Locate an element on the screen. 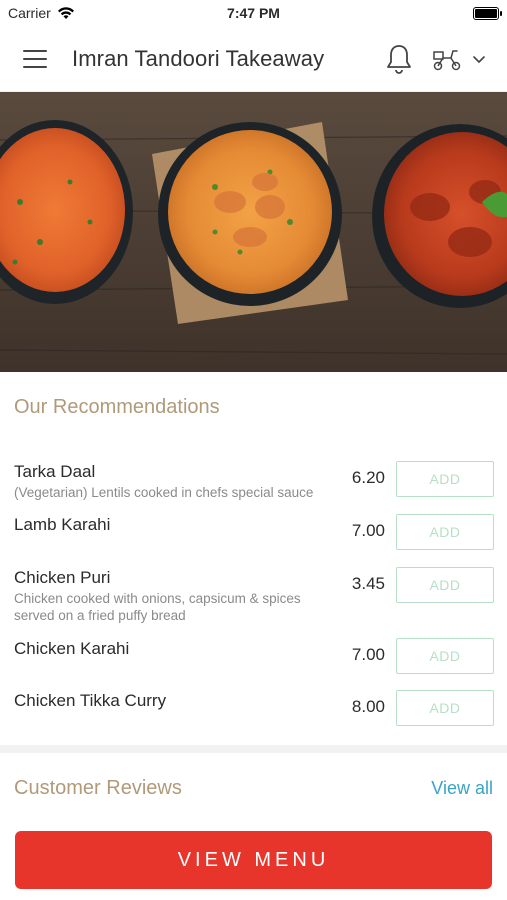 The image size is (507, 900). delivery-scooter-icon is located at coordinates (447, 59).